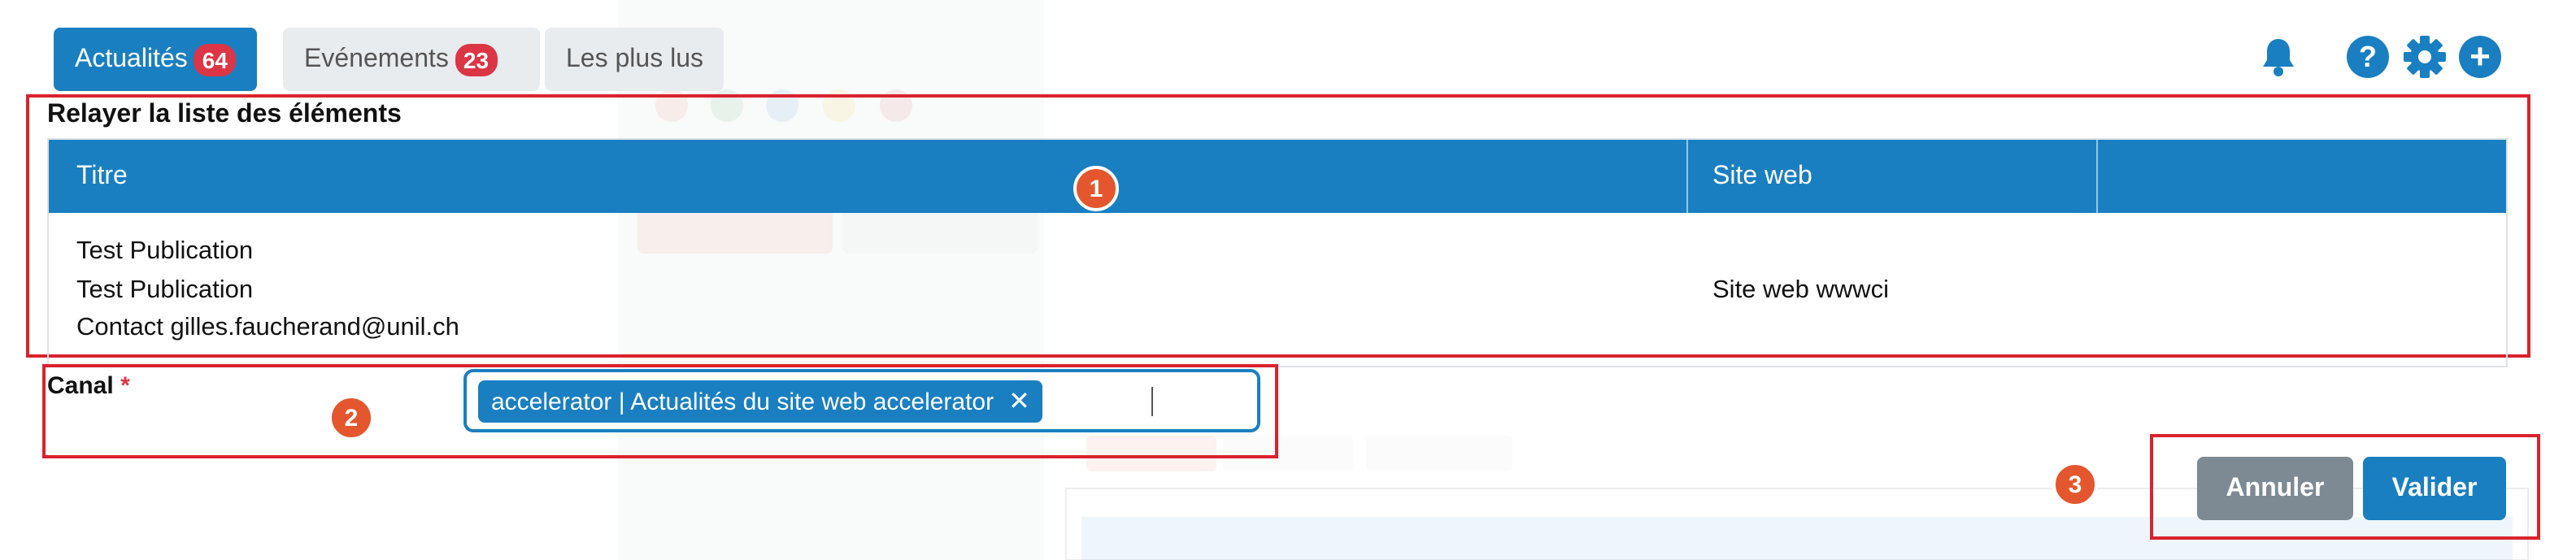 This screenshot has width=2576, height=560. Describe the element at coordinates (1096, 189) in the screenshot. I see `callout-marker-1: 1` at that location.